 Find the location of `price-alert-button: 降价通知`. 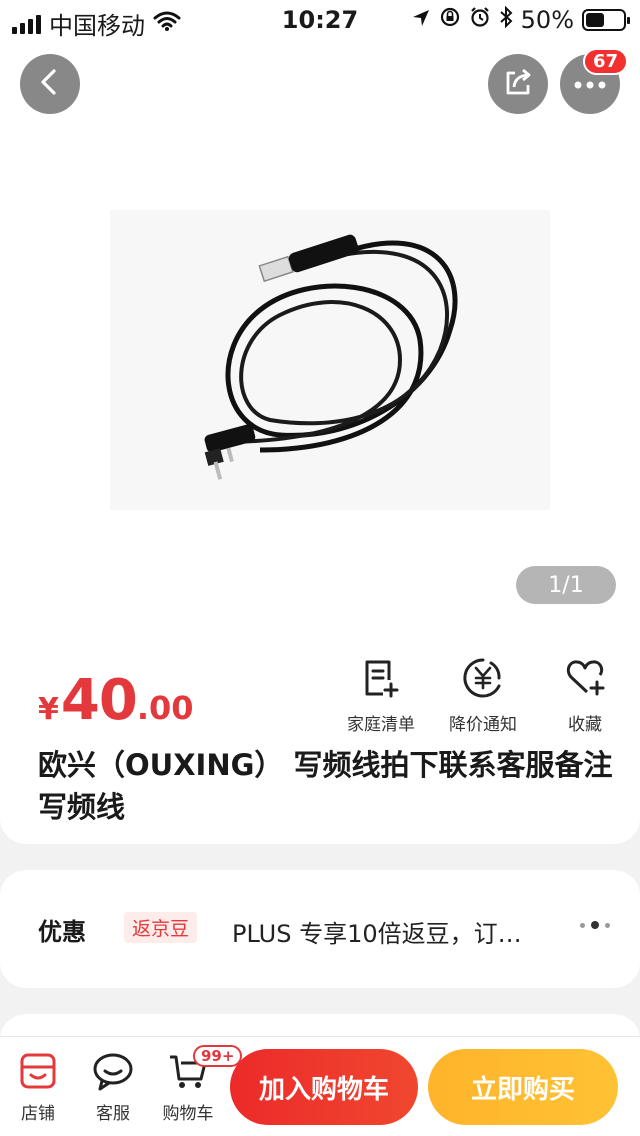

price-alert-button: 降价通知 is located at coordinates (483, 695).